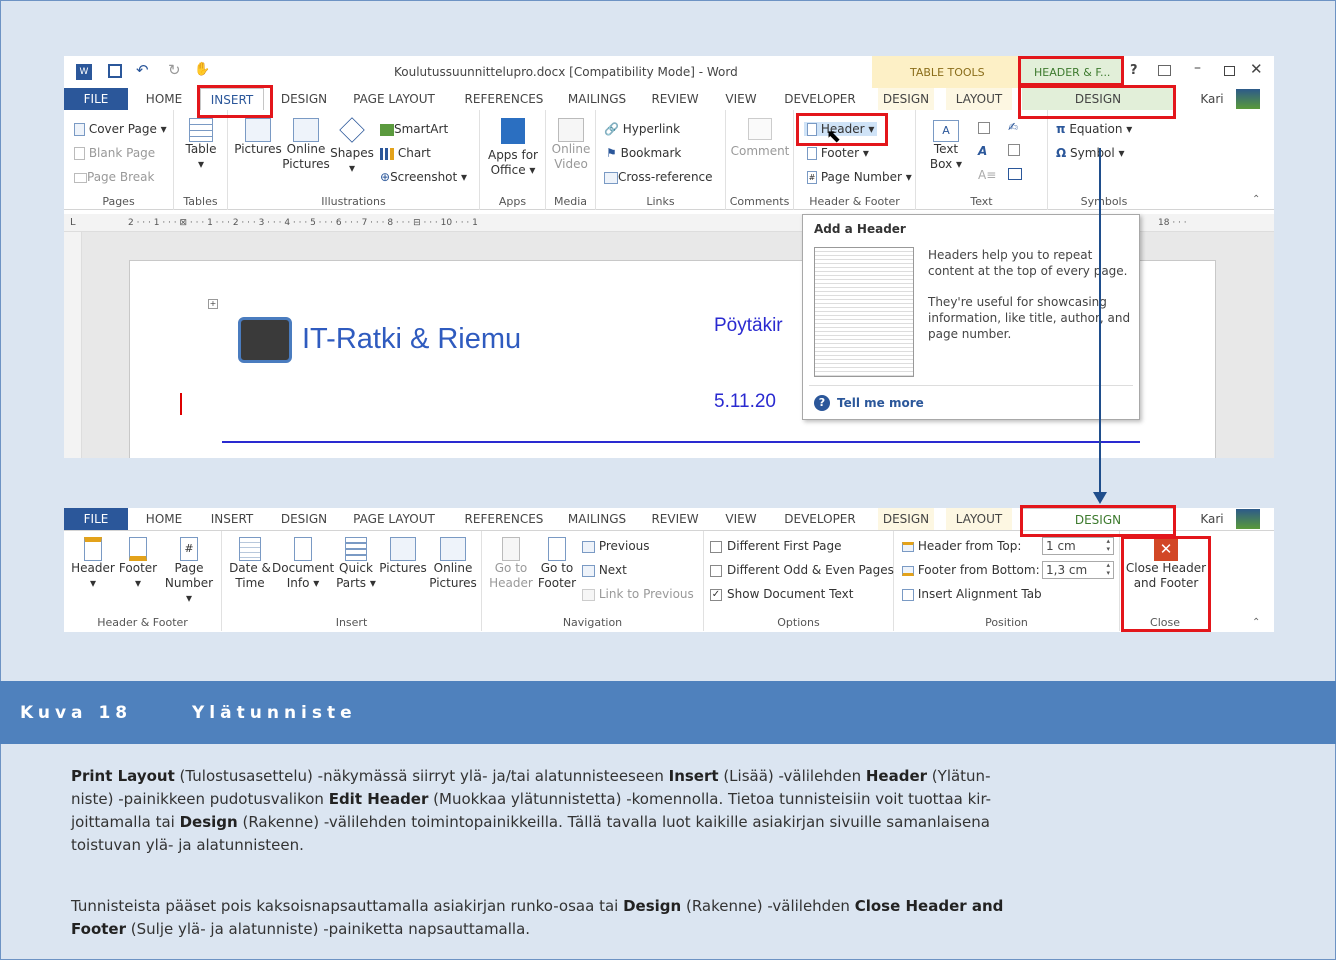 The width and height of the screenshot is (1336, 960). What do you see at coordinates (760, 138) in the screenshot?
I see `comment-button: Comment` at bounding box center [760, 138].